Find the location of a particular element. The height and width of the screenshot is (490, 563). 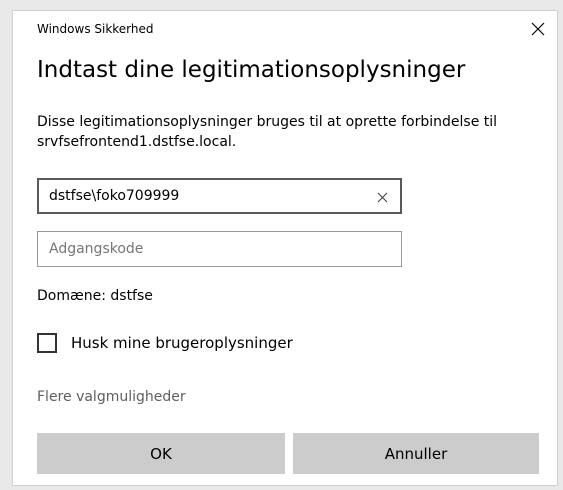

username-input is located at coordinates (219, 196).